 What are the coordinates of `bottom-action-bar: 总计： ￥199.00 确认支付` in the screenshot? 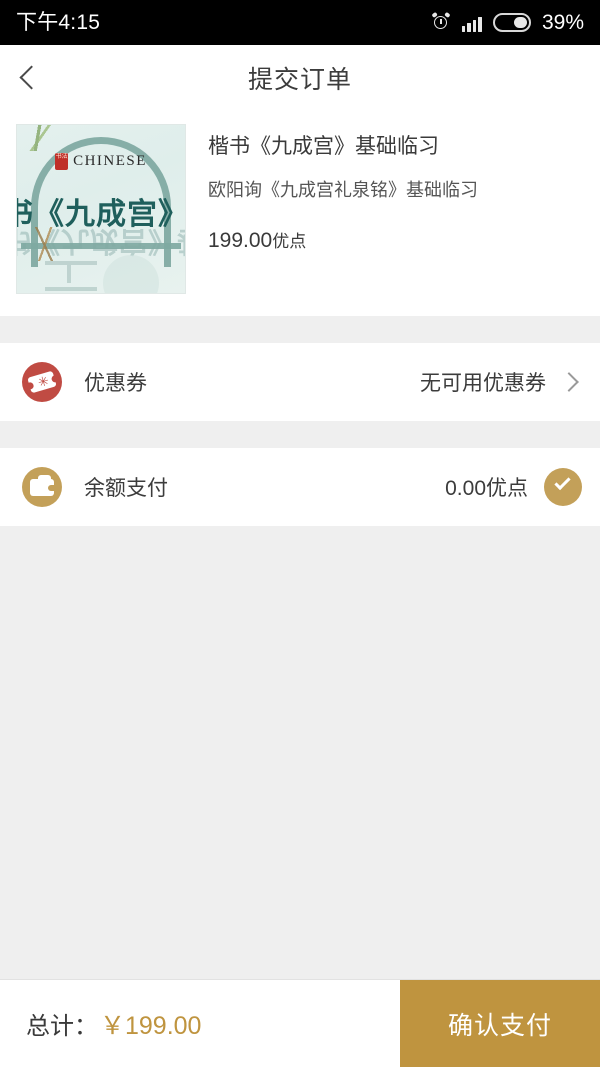 It's located at (300, 1023).